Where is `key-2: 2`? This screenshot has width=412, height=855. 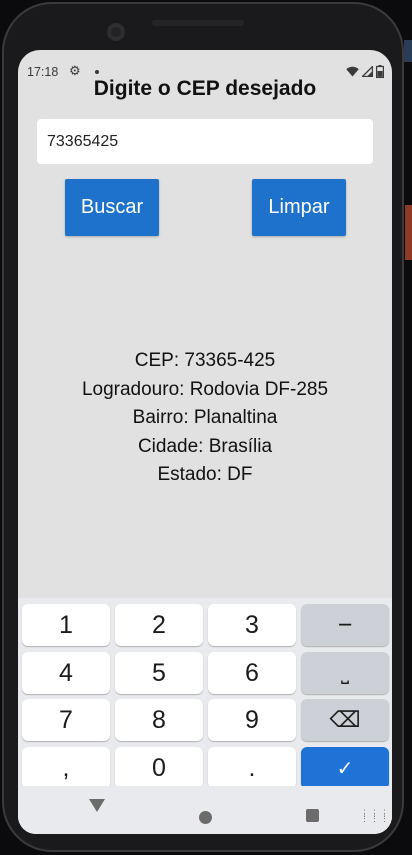
key-2: 2 is located at coordinates (159, 625).